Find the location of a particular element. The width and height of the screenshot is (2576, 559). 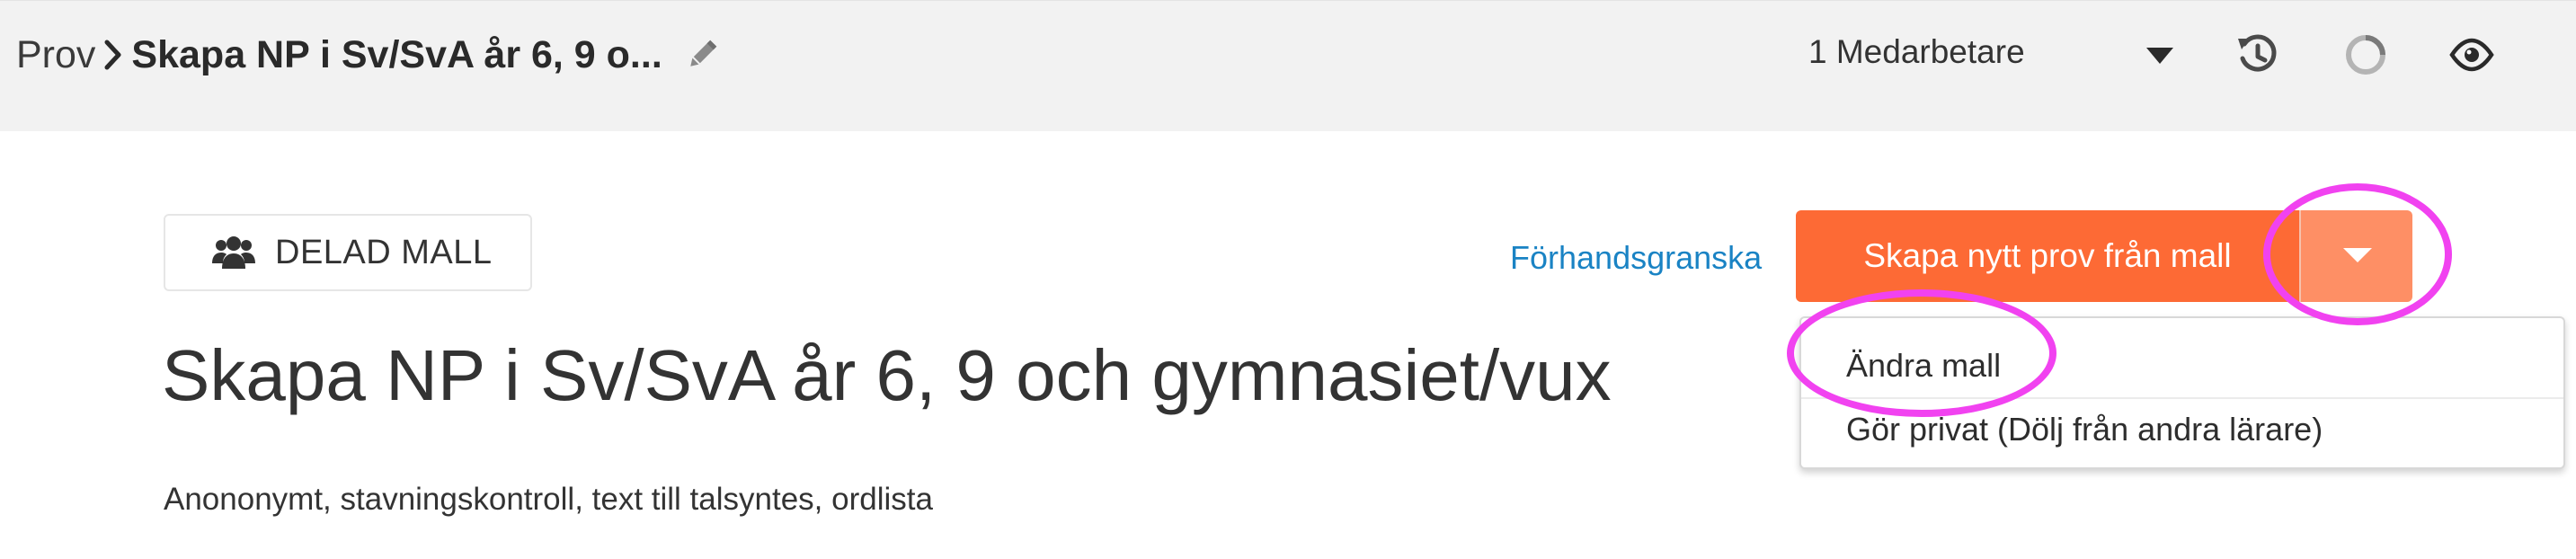

eye-icon is located at coordinates (2471, 54).